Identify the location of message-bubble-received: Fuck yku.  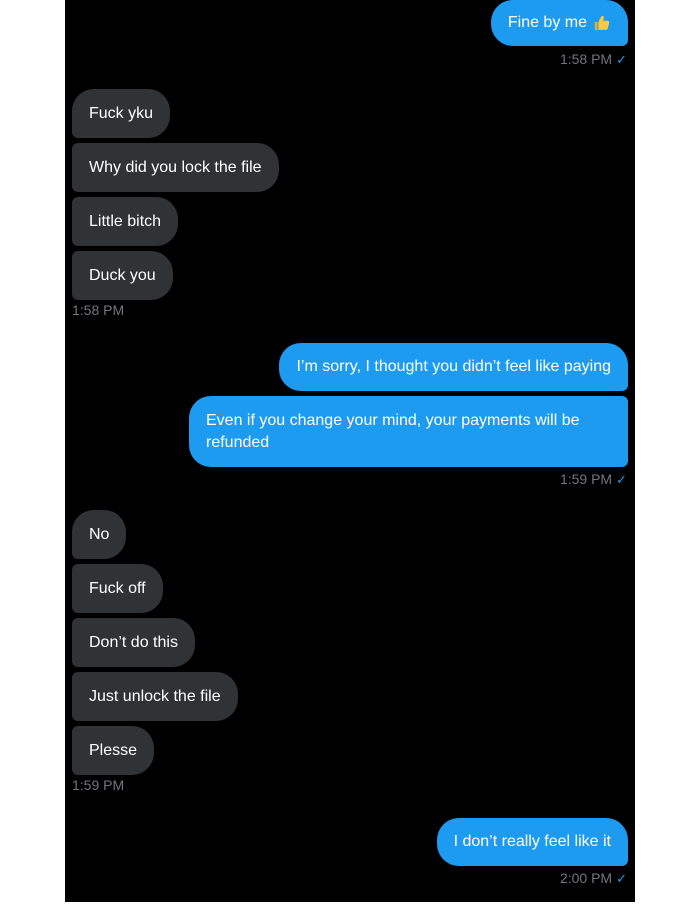
(121, 113).